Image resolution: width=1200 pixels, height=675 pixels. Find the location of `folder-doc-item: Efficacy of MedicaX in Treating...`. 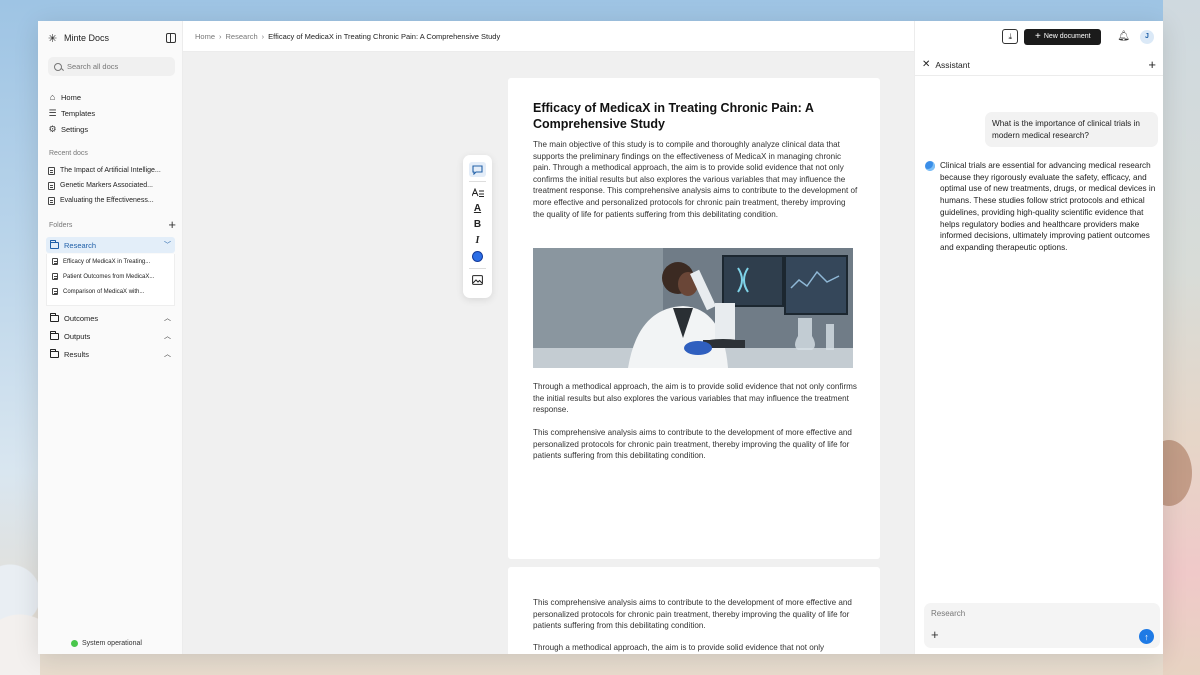

folder-doc-item: Efficacy of MedicaX in Treating... is located at coordinates (113, 261).